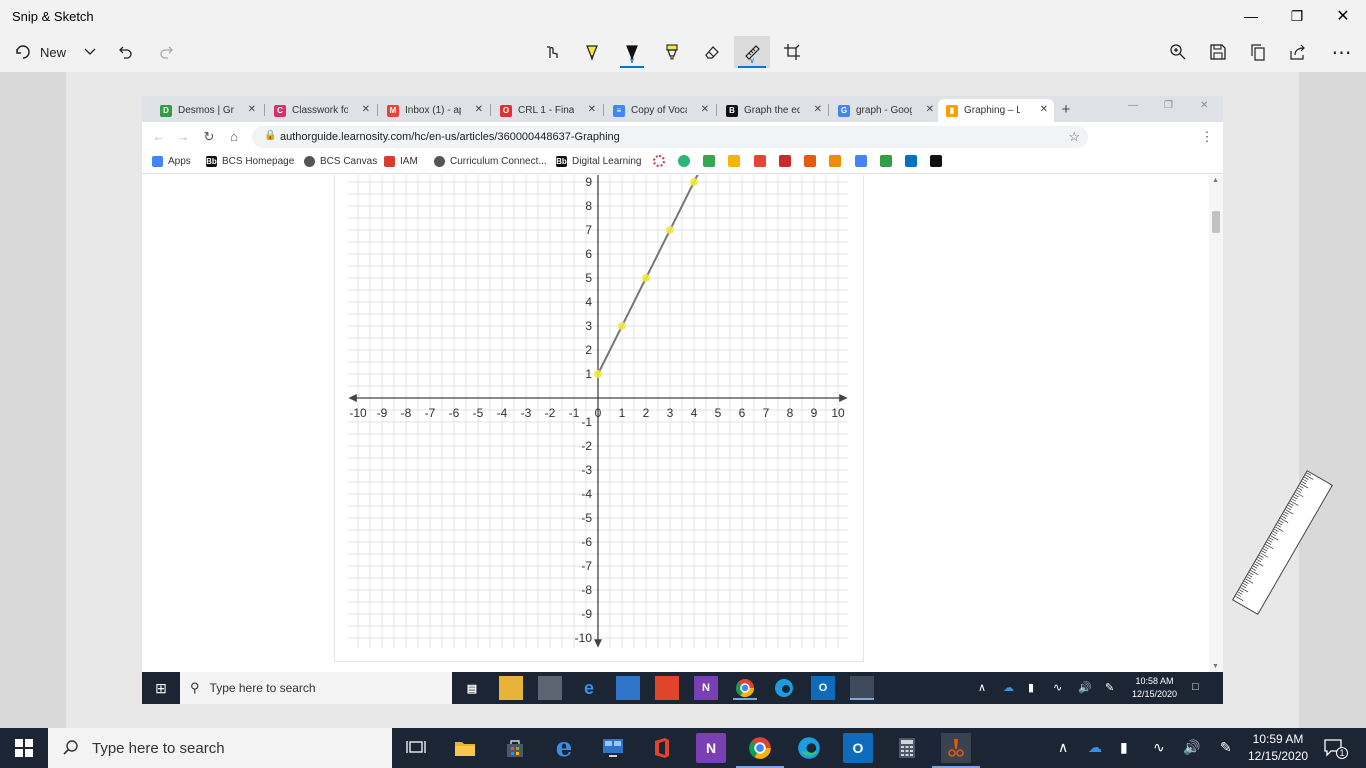  Describe the element at coordinates (858, 748) in the screenshot. I see `outlook-button: O` at that location.